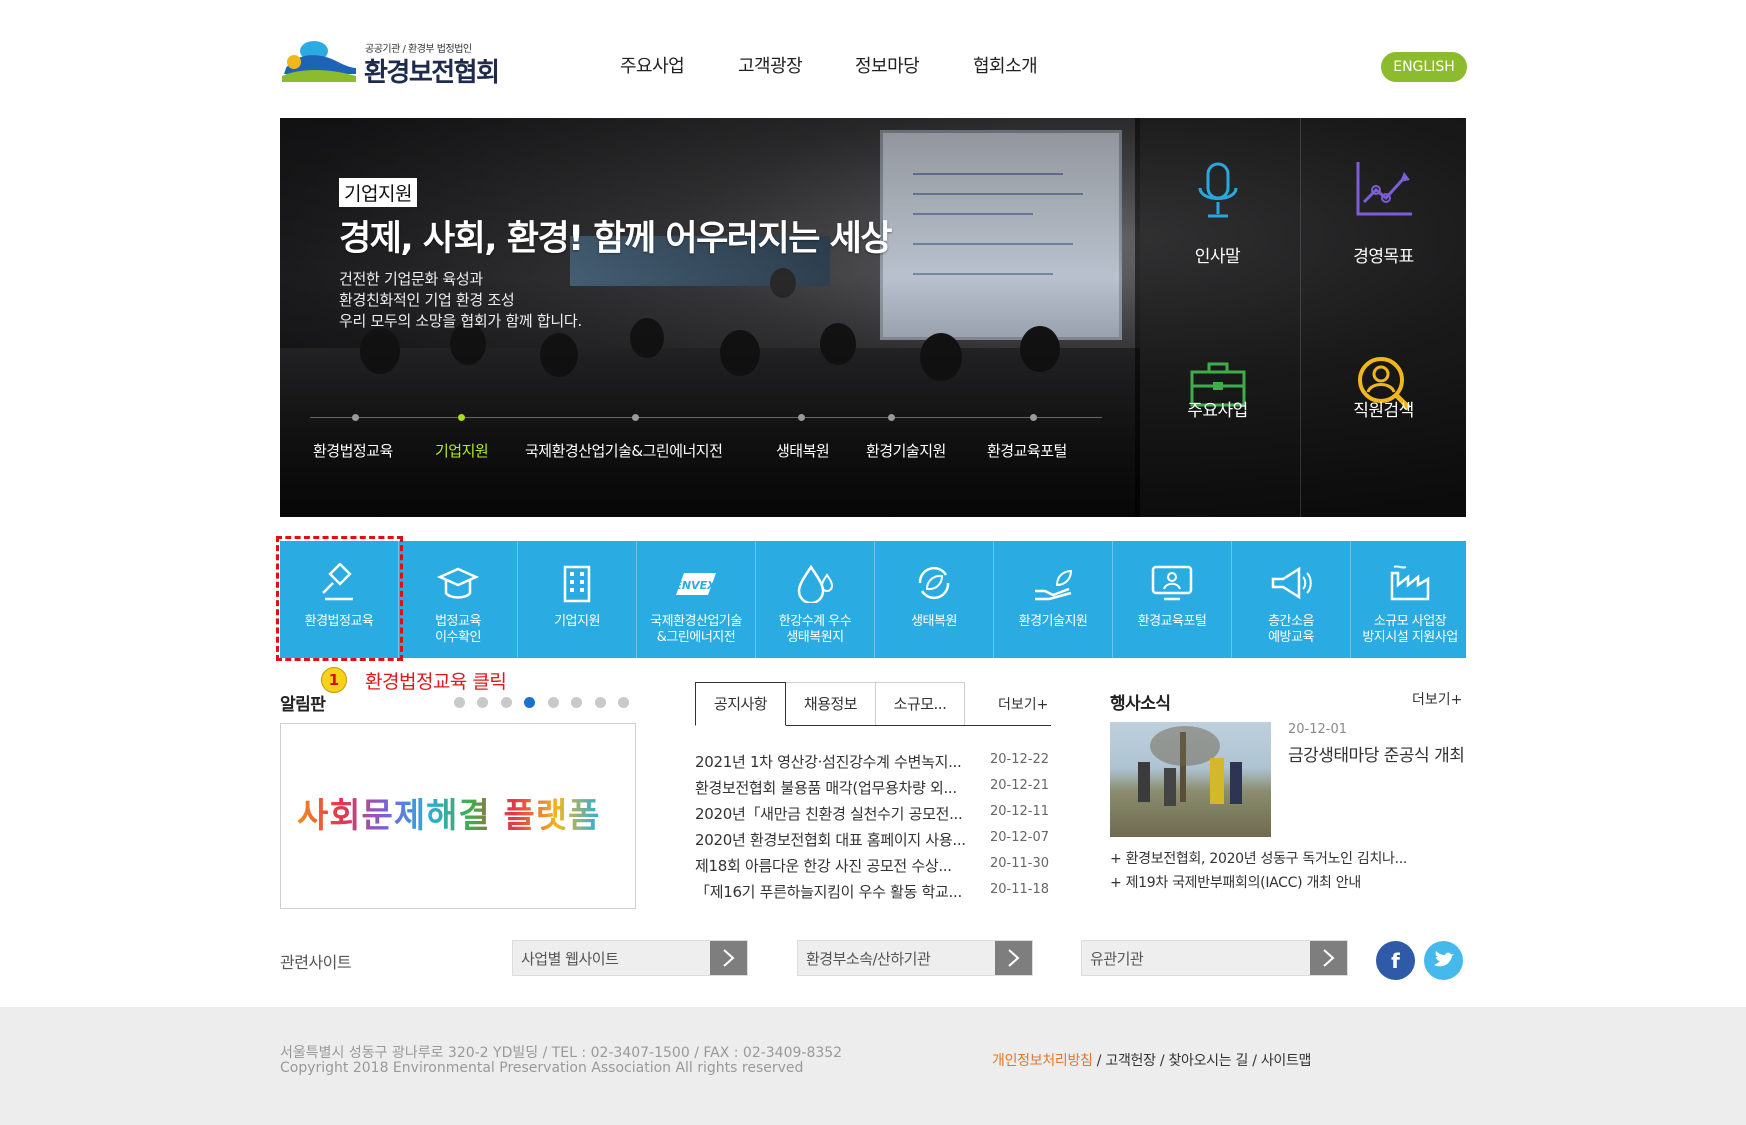 Image resolution: width=1746 pixels, height=1125 pixels. Describe the element at coordinates (1383, 217) in the screenshot. I see `quick-link-goals: 경영목표` at that location.